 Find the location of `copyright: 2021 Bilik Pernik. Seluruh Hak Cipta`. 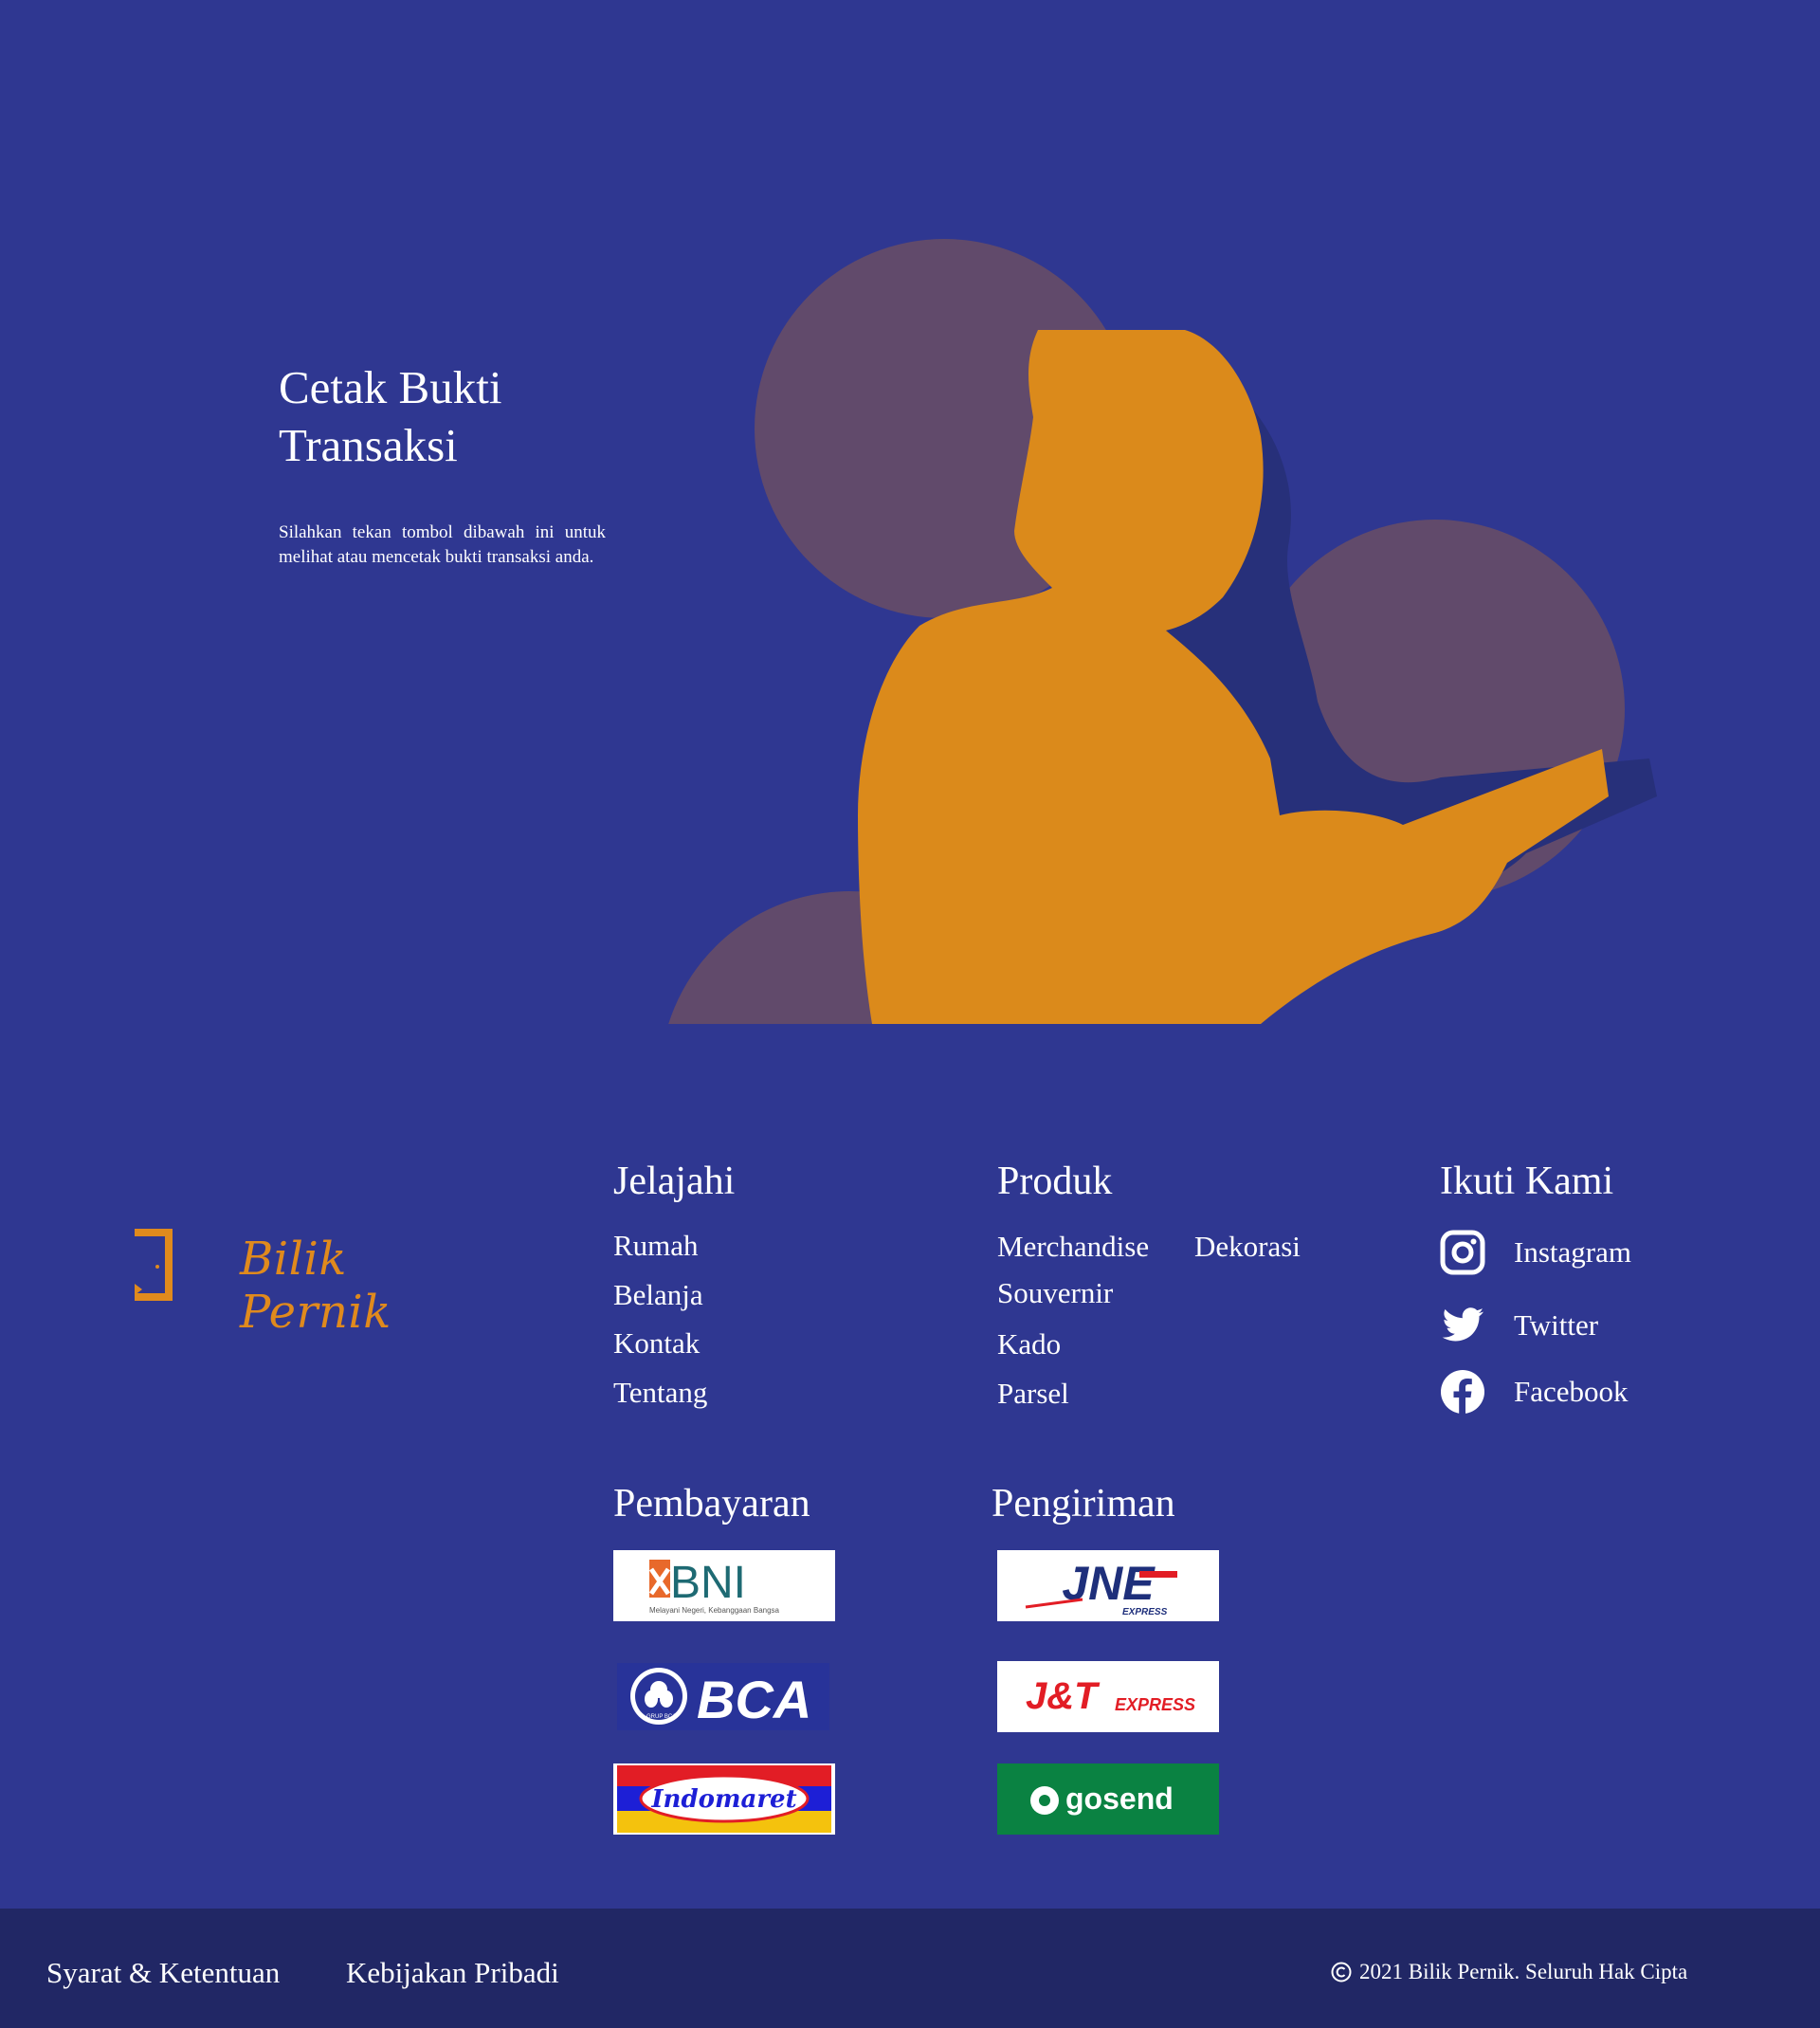

copyright: 2021 Bilik Pernik. Seluruh Hak Cipta is located at coordinates (1509, 1972).